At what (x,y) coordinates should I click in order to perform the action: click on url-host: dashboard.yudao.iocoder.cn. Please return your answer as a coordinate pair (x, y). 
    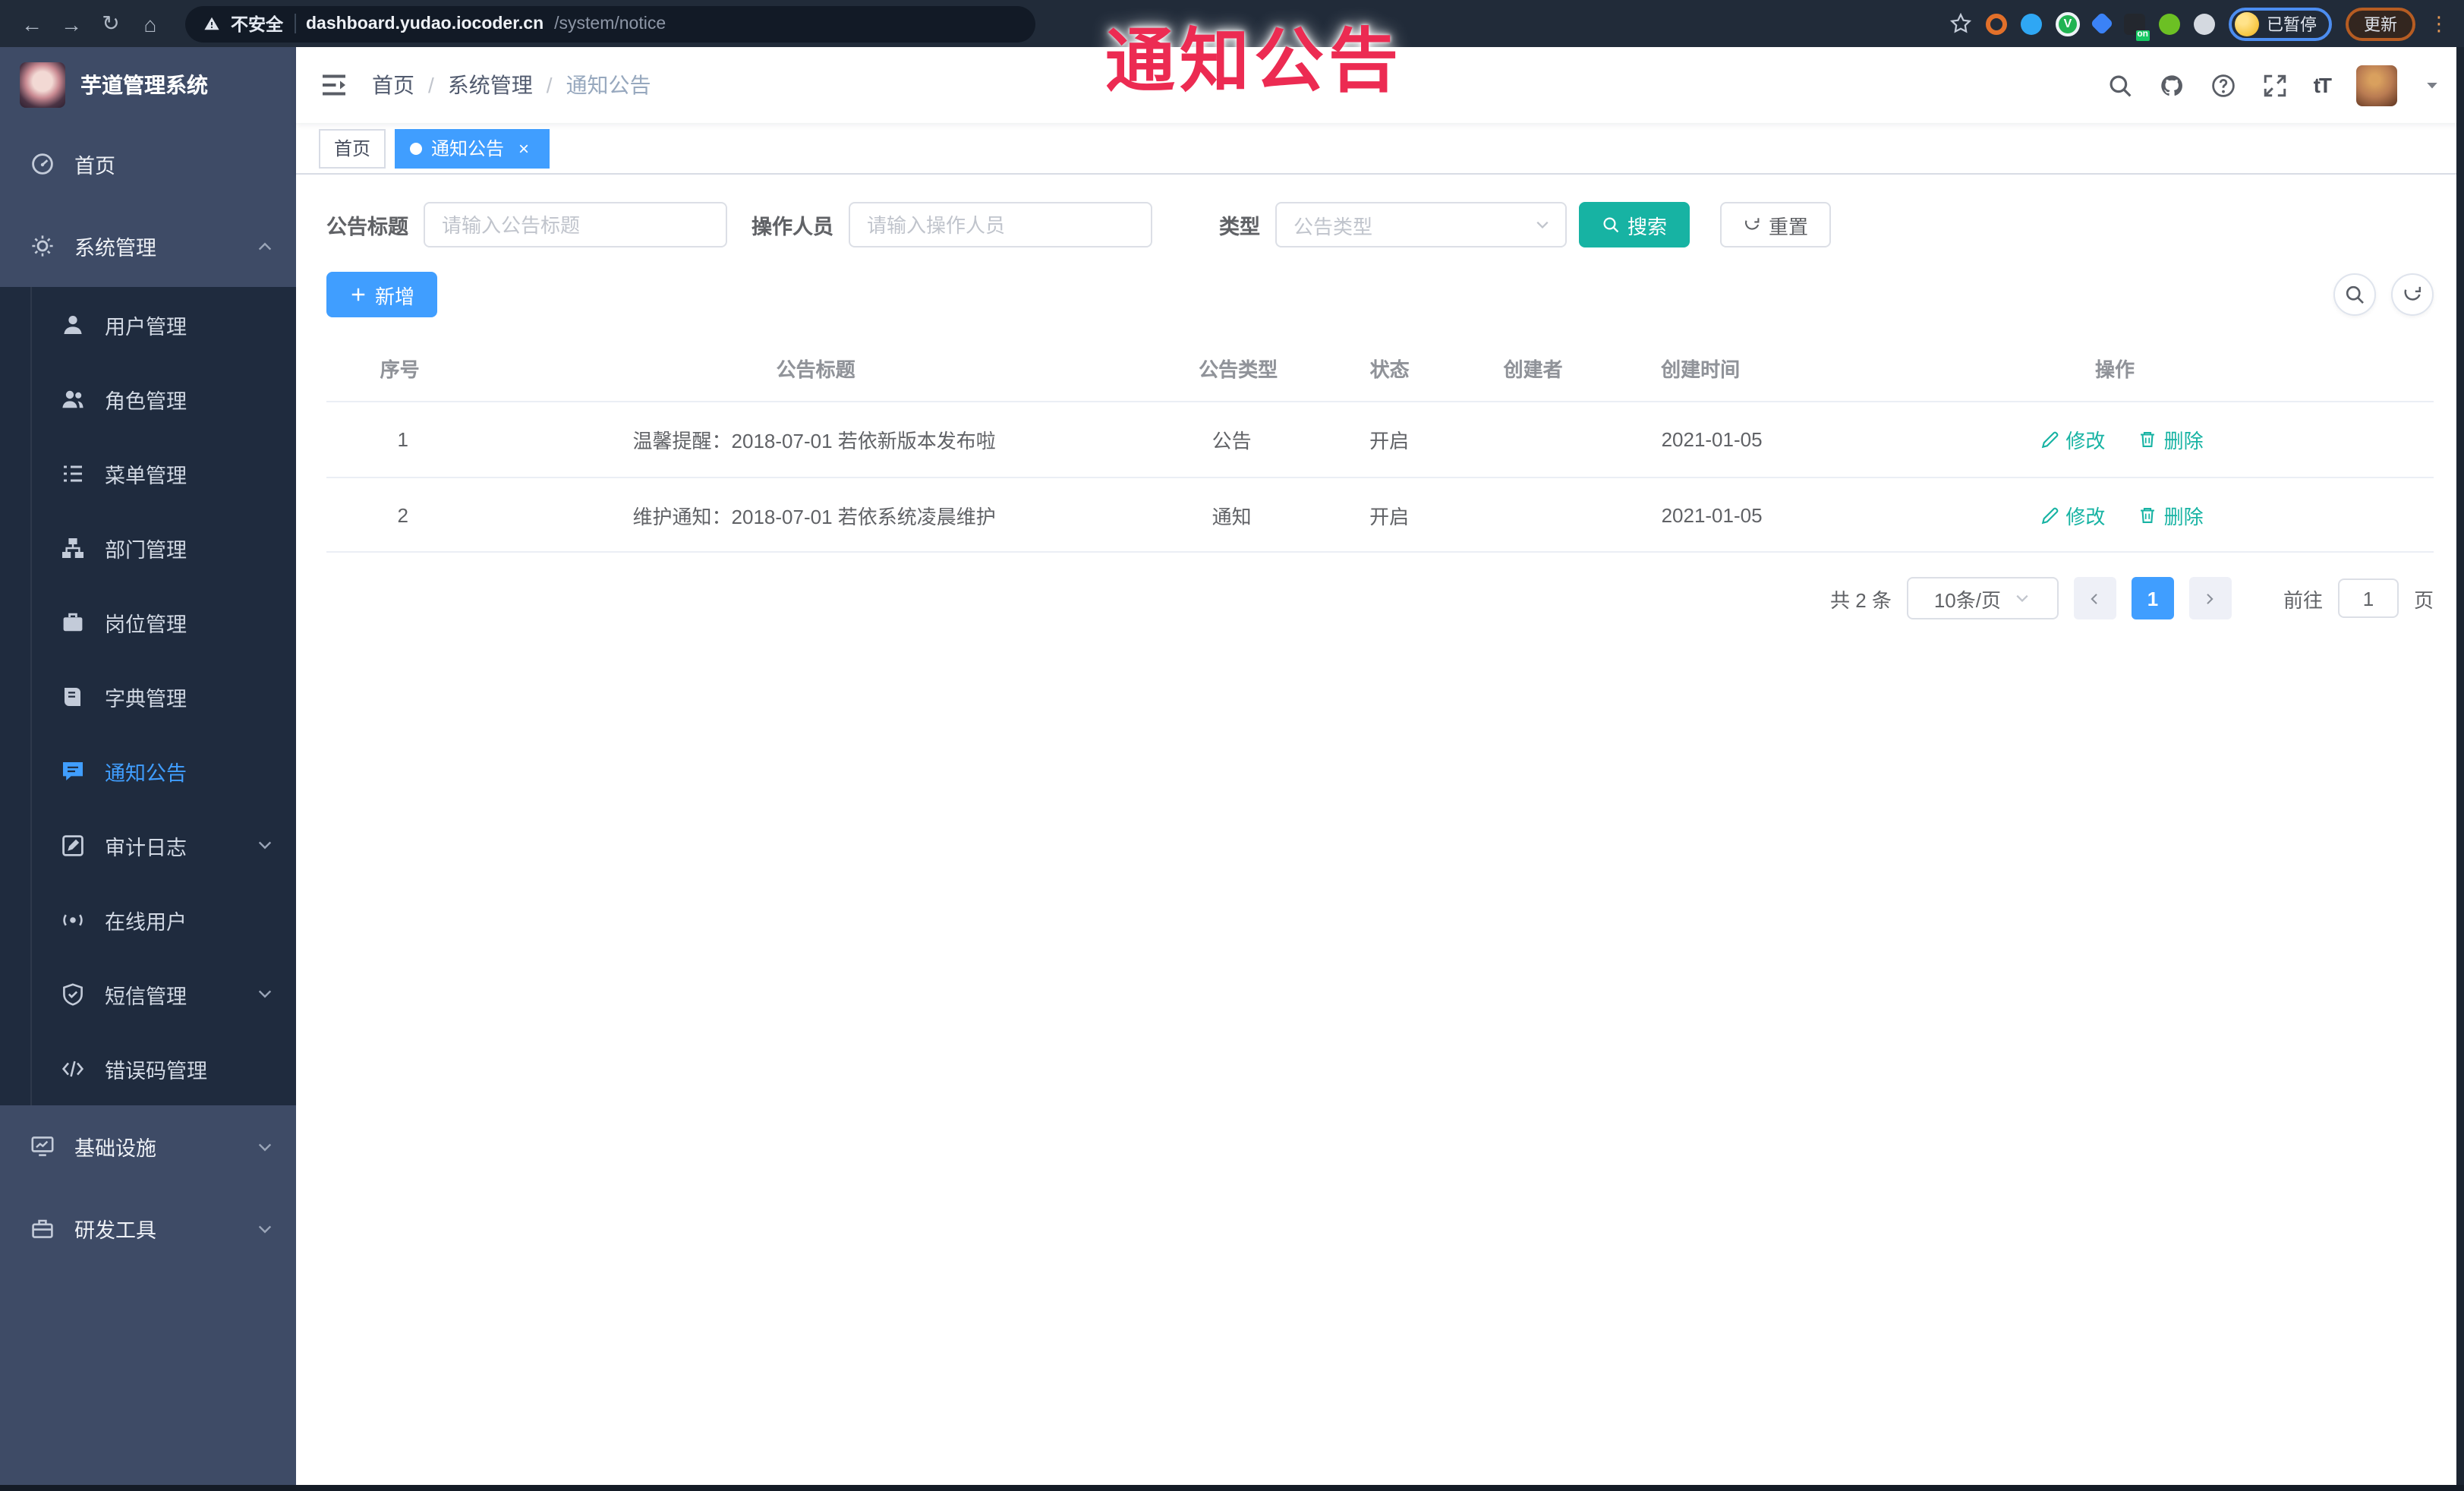
    Looking at the image, I should click on (425, 23).